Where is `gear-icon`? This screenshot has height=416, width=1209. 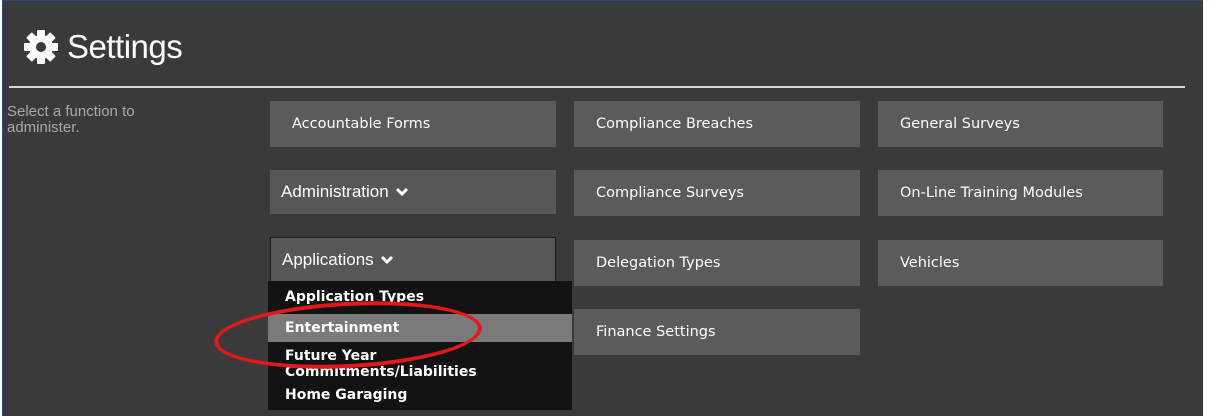 gear-icon is located at coordinates (41, 47).